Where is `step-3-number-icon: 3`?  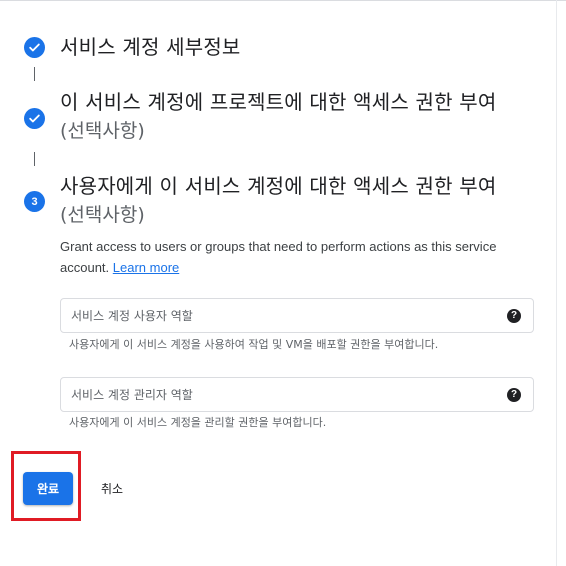
step-3-number-icon: 3 is located at coordinates (34, 201).